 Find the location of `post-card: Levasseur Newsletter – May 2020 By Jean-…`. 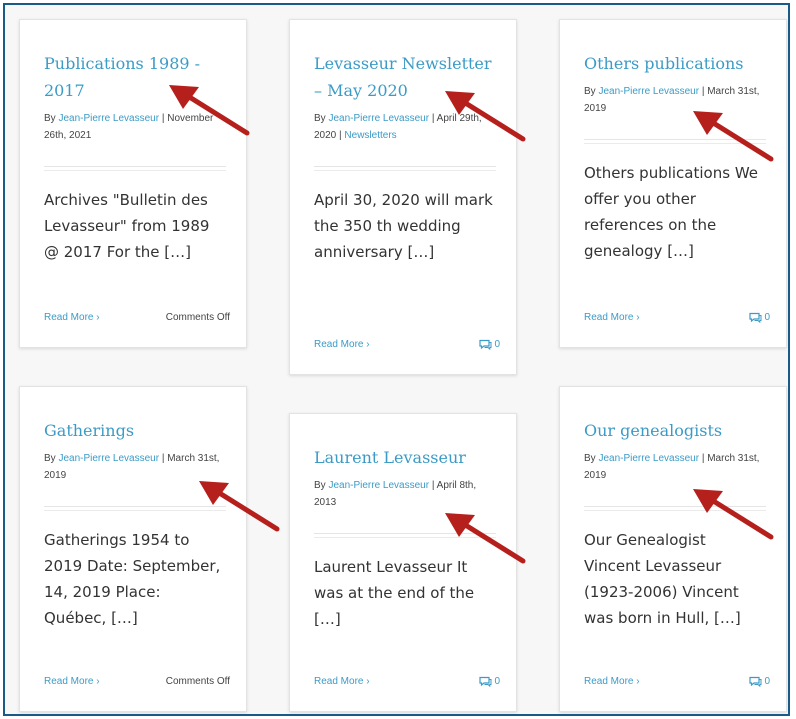

post-card: Levasseur Newsletter – May 2020 By Jean-… is located at coordinates (403, 197).